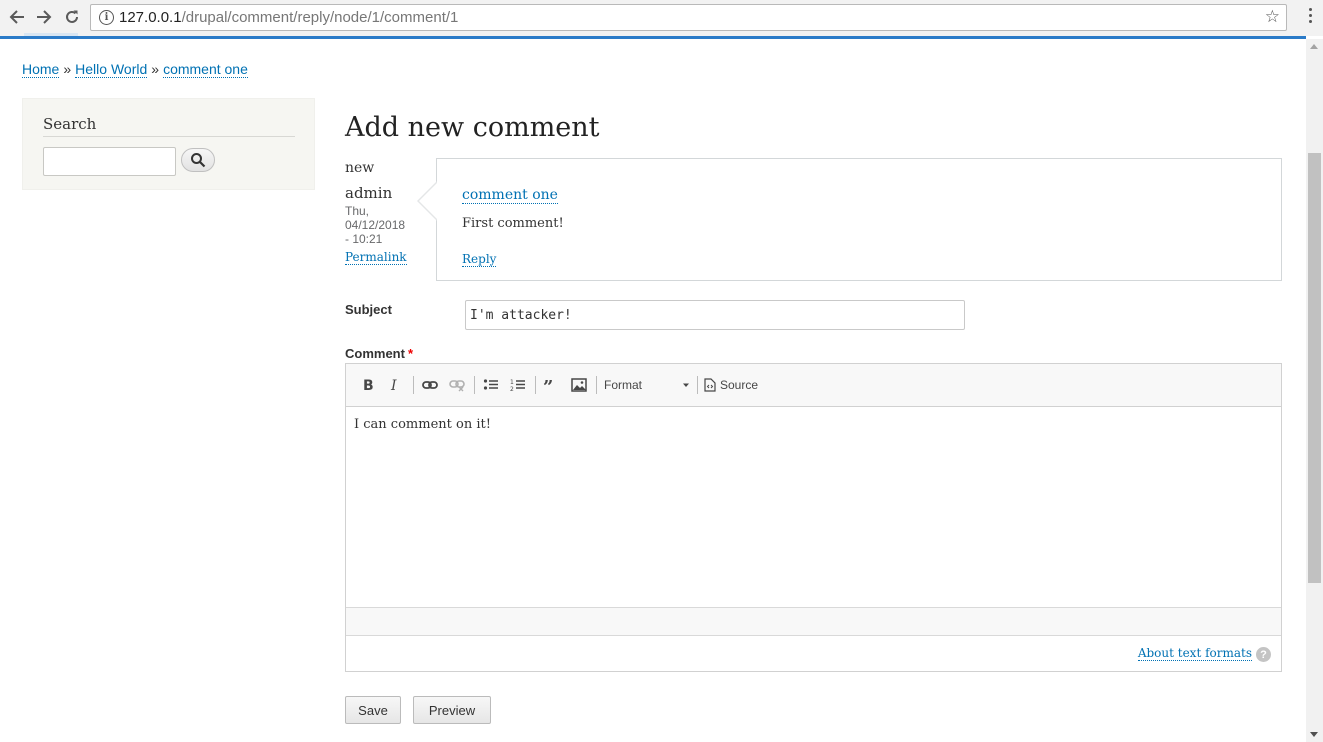 The height and width of the screenshot is (742, 1323). Describe the element at coordinates (1194, 653) in the screenshot. I see `about-text-formats-link: About text formats` at that location.